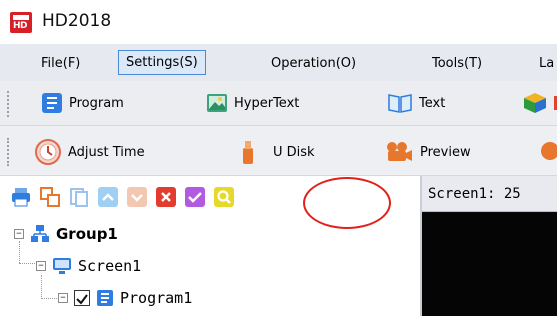  I want to click on clock-icon, so click(48, 152).